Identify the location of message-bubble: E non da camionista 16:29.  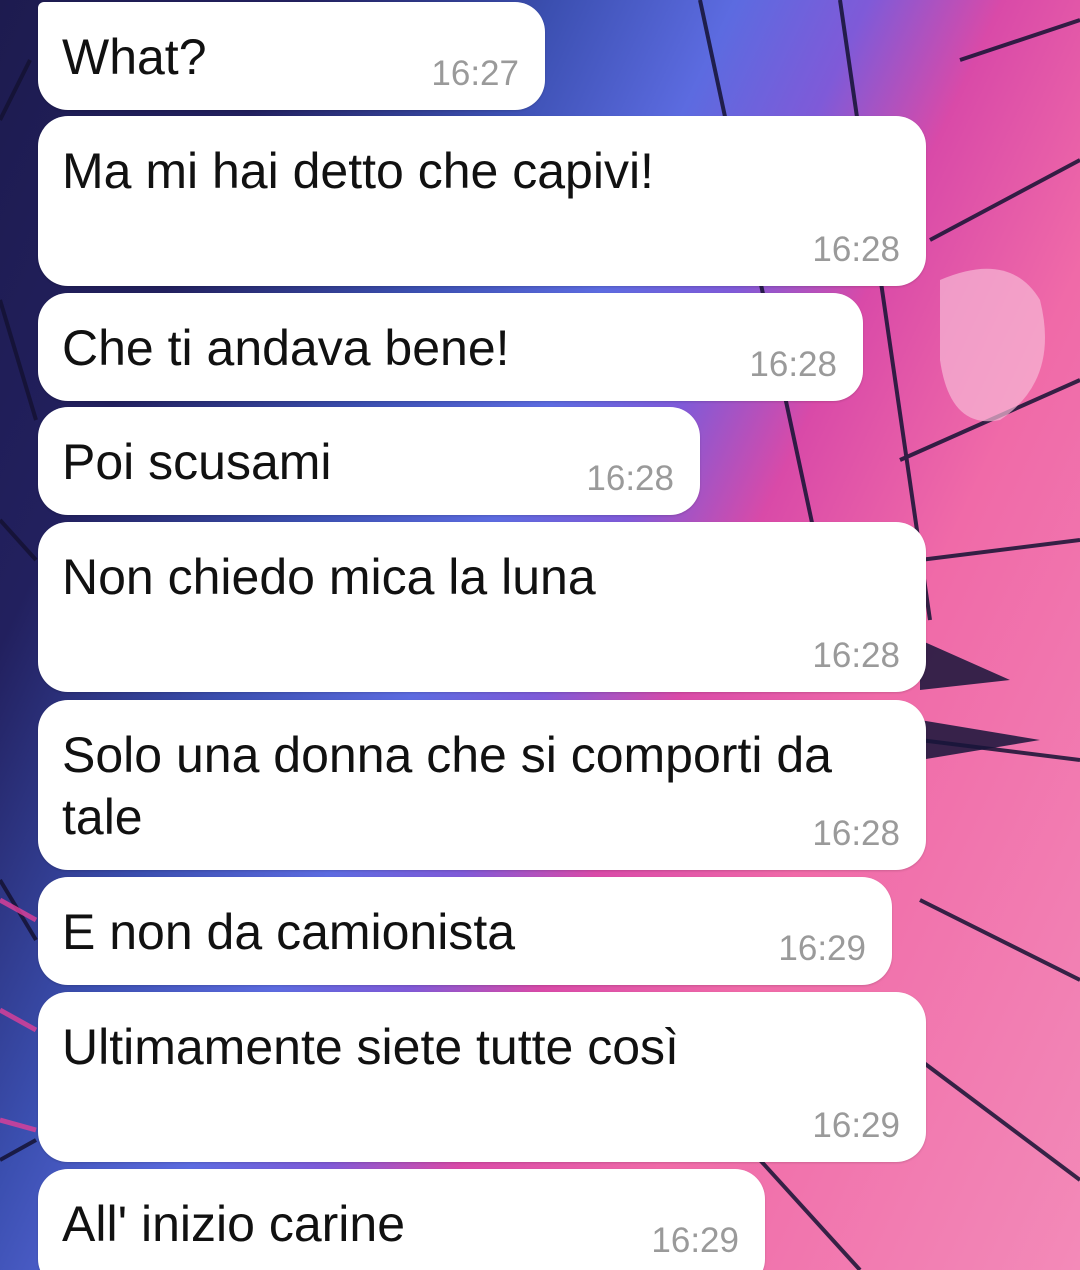
(465, 931).